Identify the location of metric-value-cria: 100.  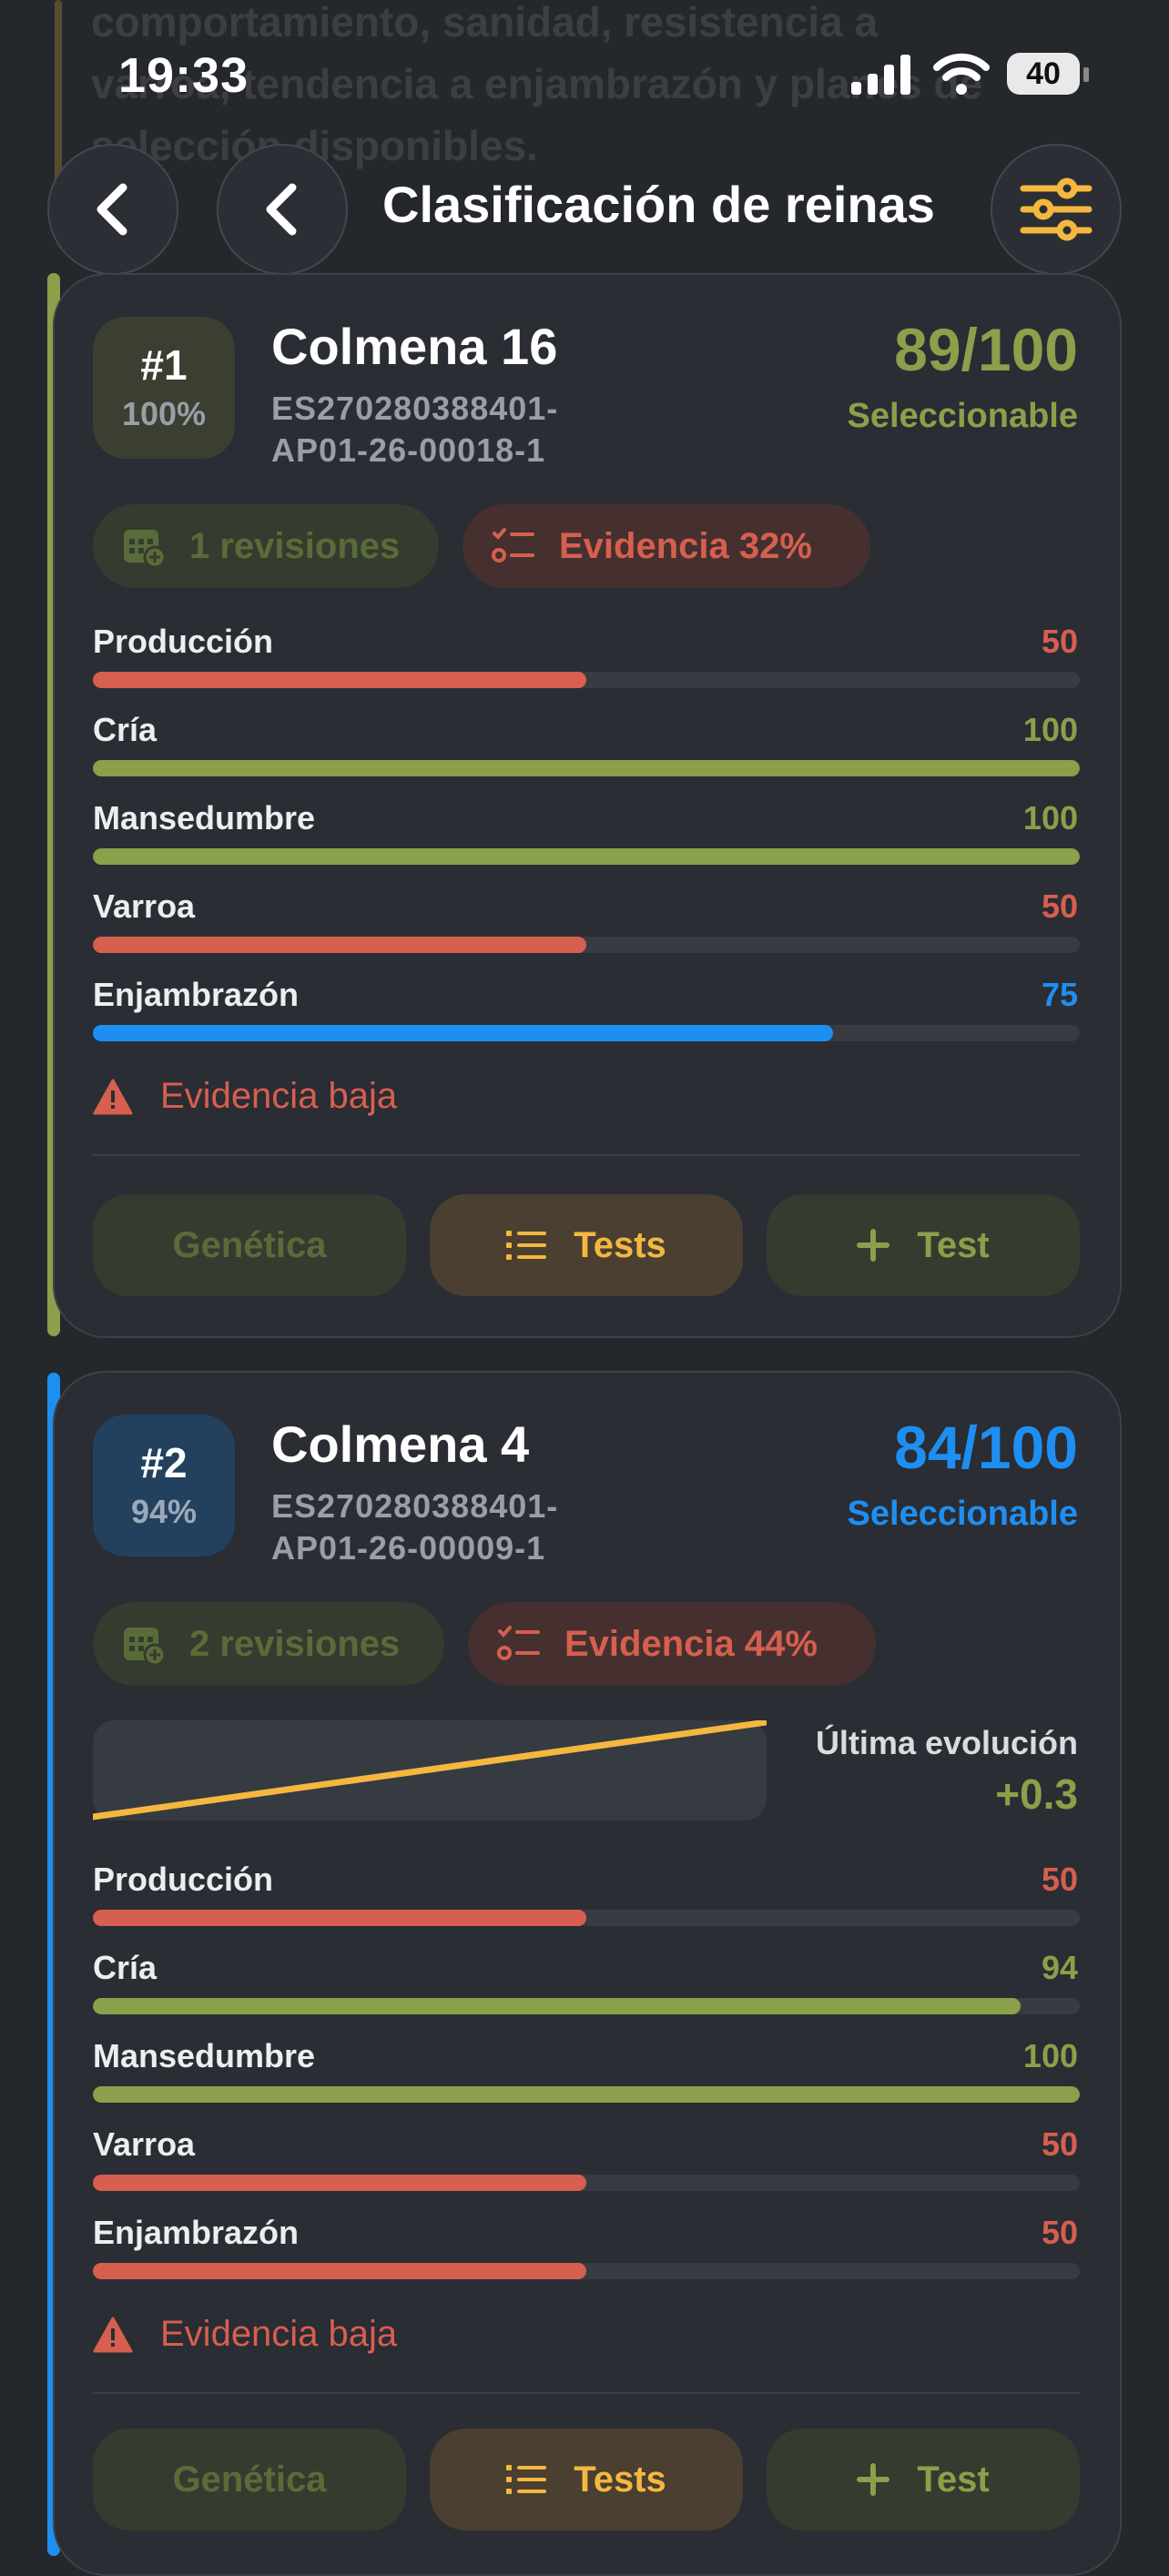
(1050, 729).